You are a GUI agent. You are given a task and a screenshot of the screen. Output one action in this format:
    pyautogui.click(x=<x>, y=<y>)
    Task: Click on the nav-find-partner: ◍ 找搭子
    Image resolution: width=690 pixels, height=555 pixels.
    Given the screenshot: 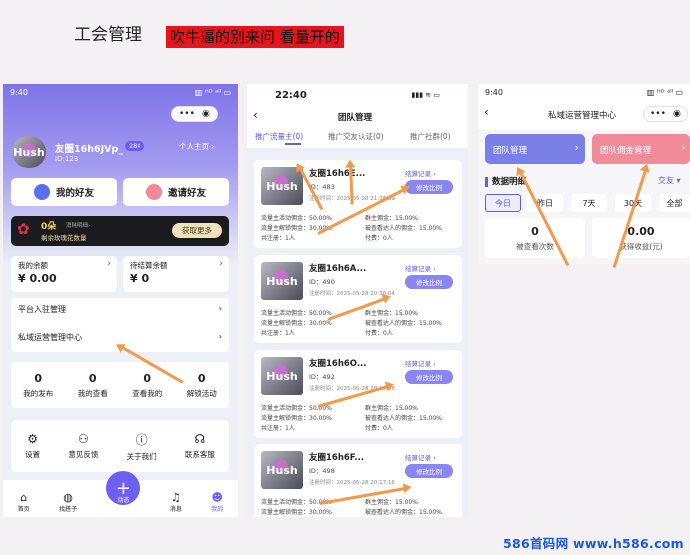 What is the action you would take?
    pyautogui.click(x=68, y=502)
    